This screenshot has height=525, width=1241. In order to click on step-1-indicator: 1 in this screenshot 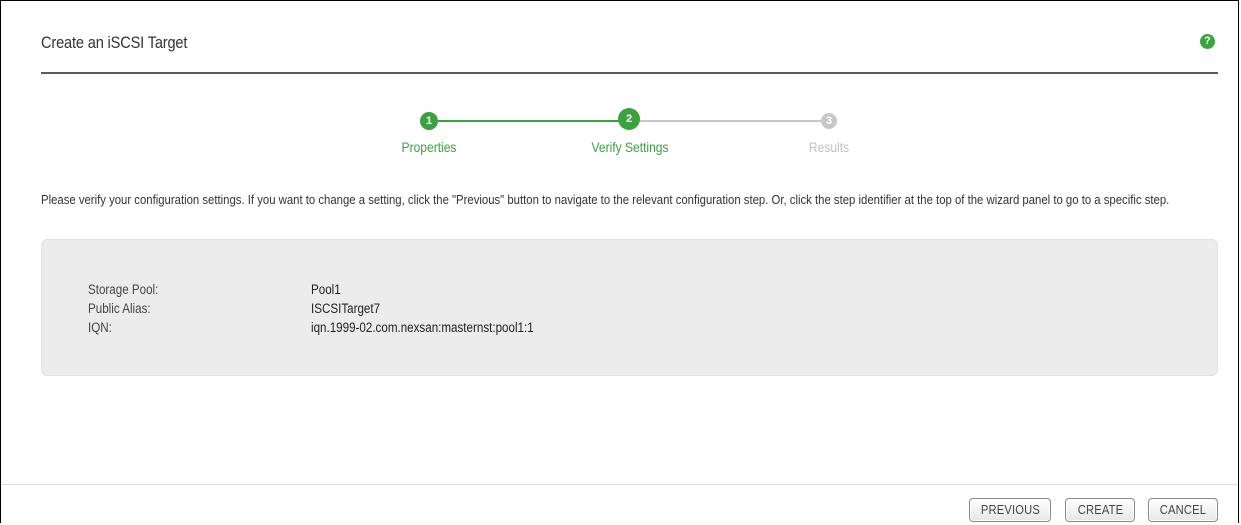, I will do `click(429, 121)`.